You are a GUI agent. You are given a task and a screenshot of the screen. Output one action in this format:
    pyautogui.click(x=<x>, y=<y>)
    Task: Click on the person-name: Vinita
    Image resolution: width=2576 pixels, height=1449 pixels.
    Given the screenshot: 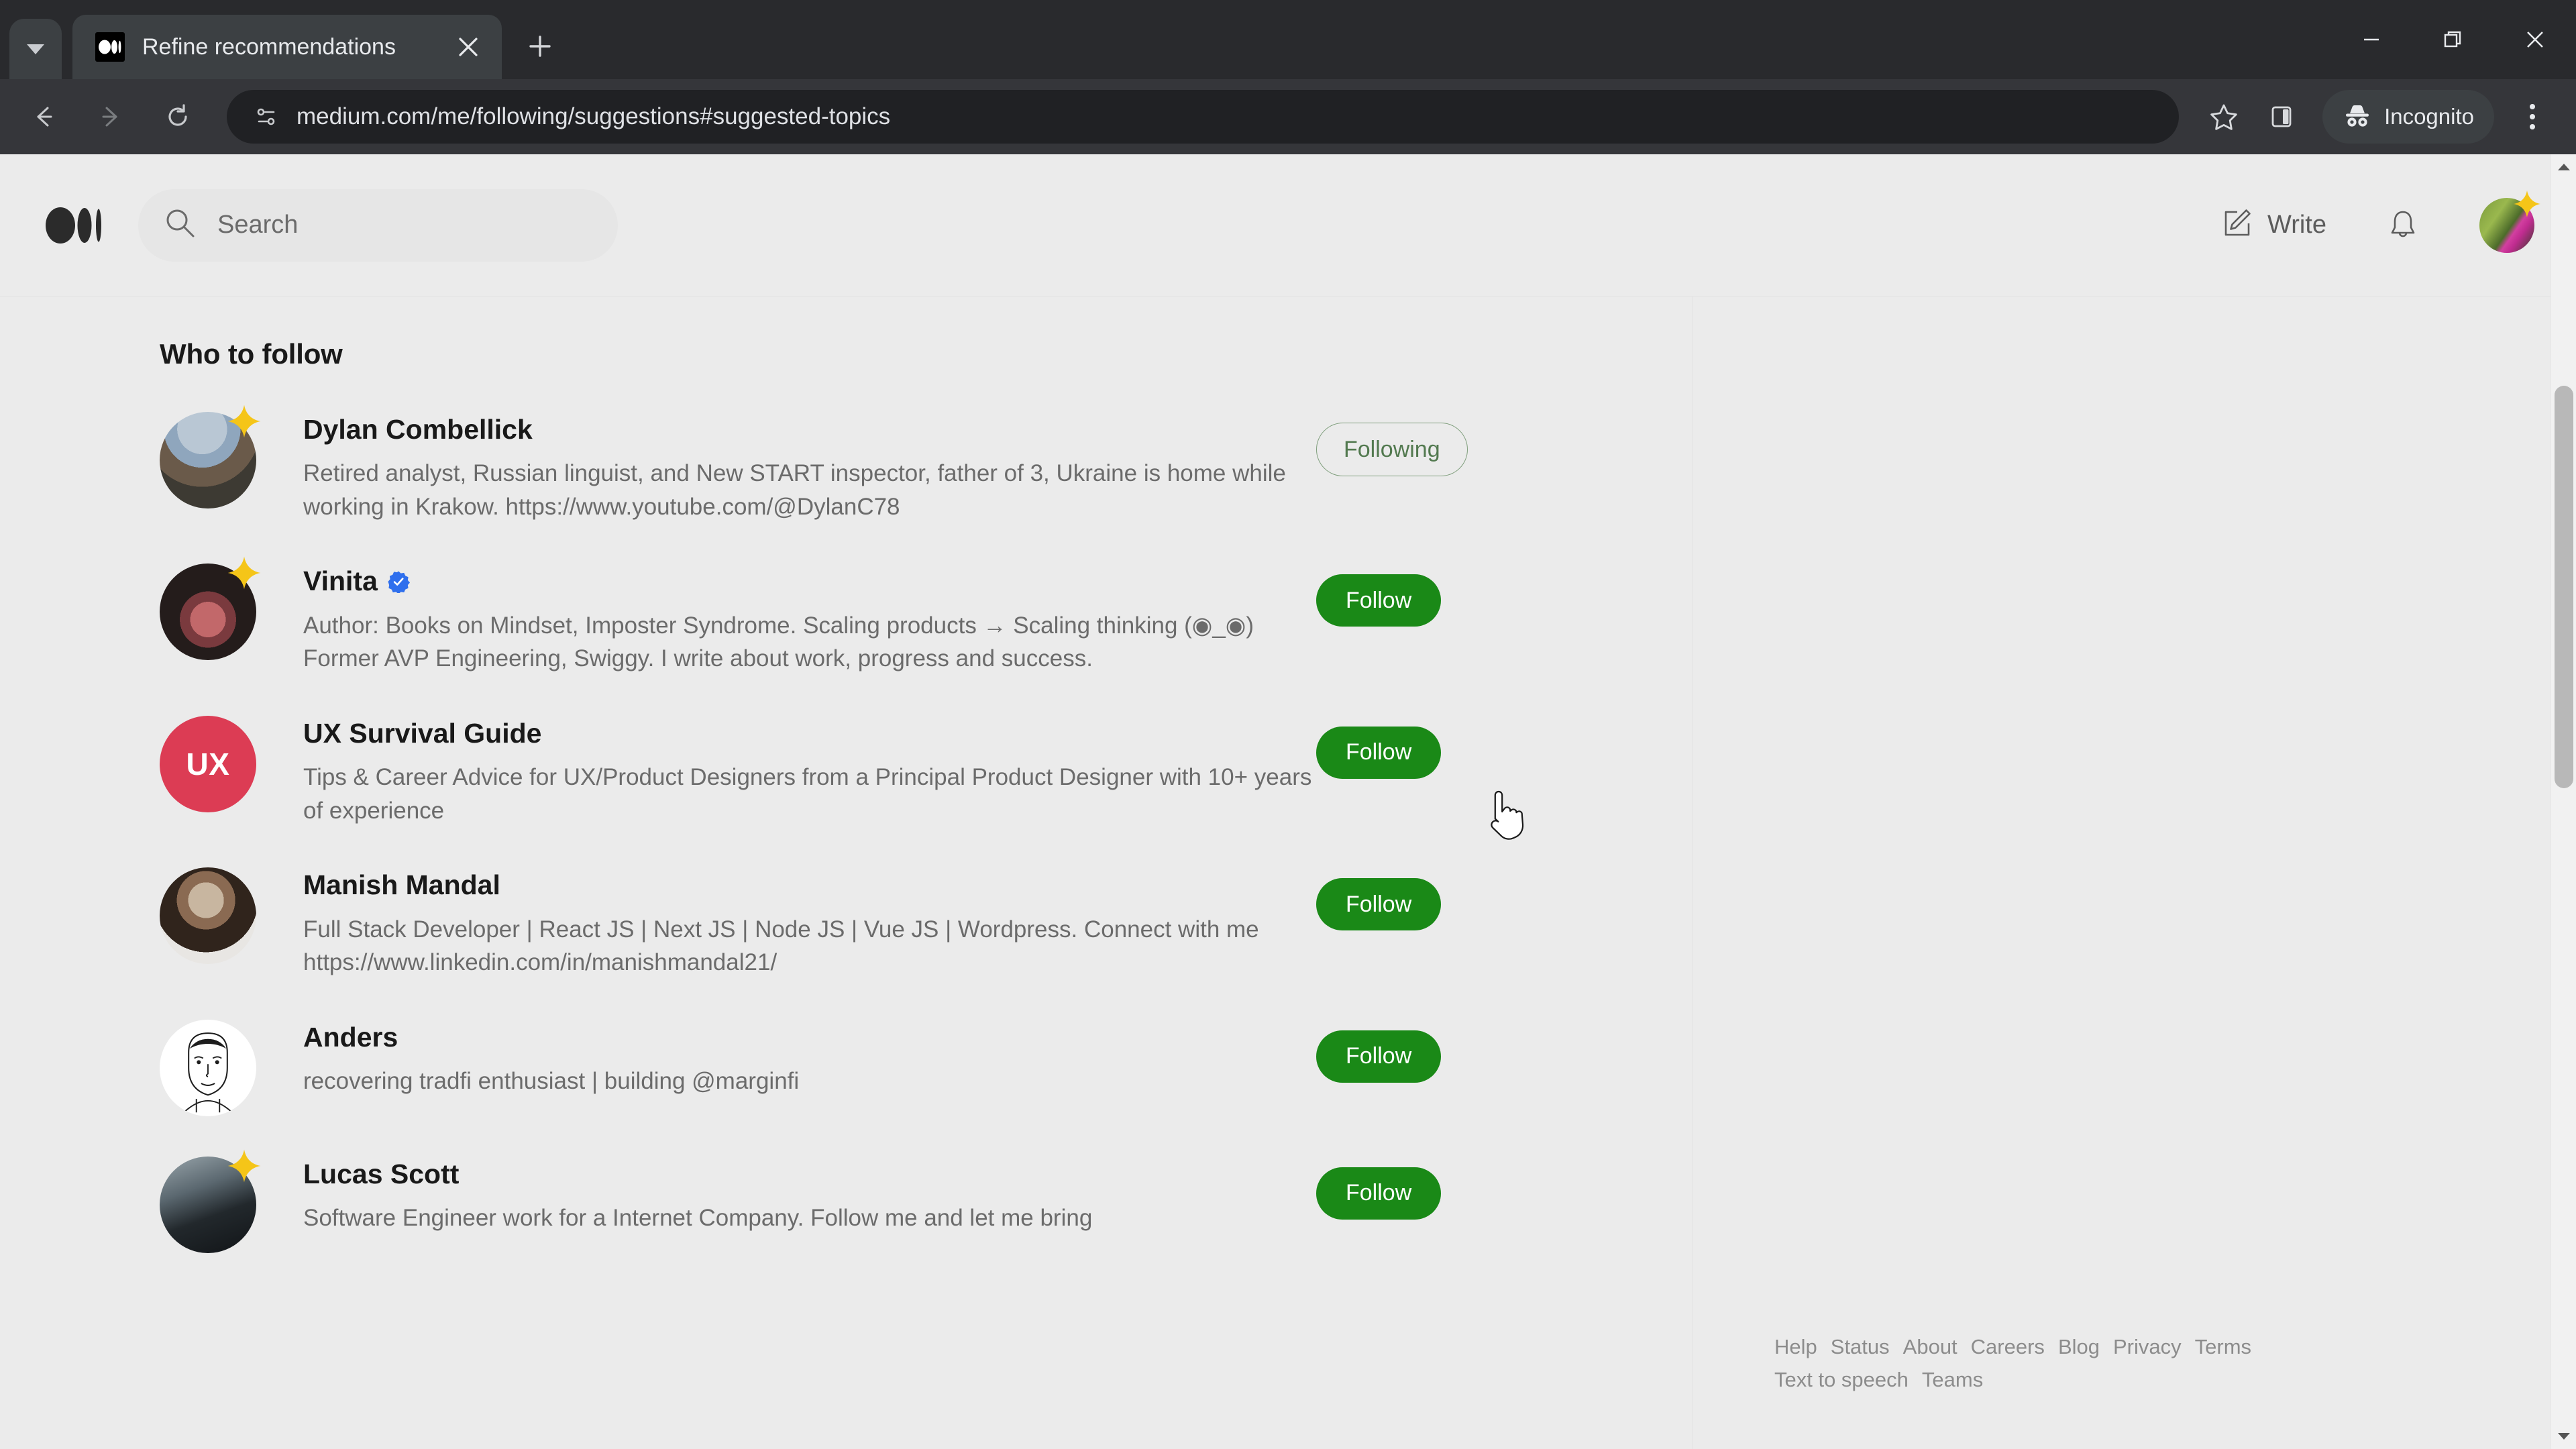 What is the action you would take?
    pyautogui.click(x=809, y=581)
    